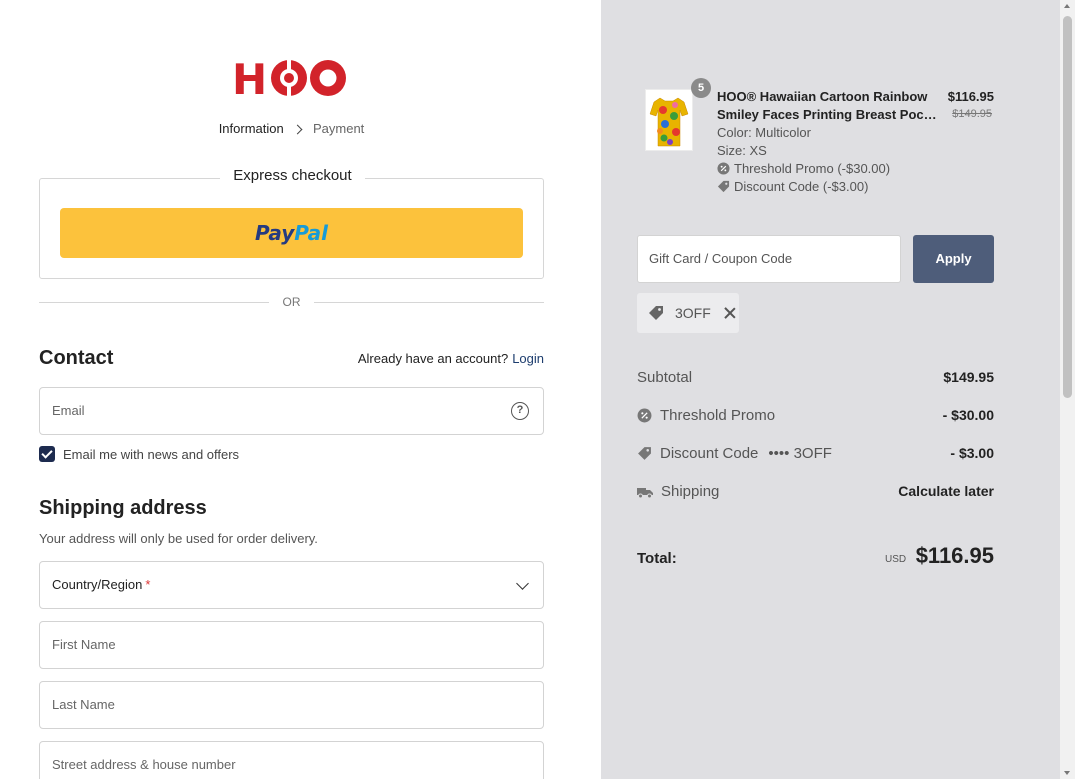  What do you see at coordinates (84, 644) in the screenshot?
I see `first-name-placeholder: First Name` at bounding box center [84, 644].